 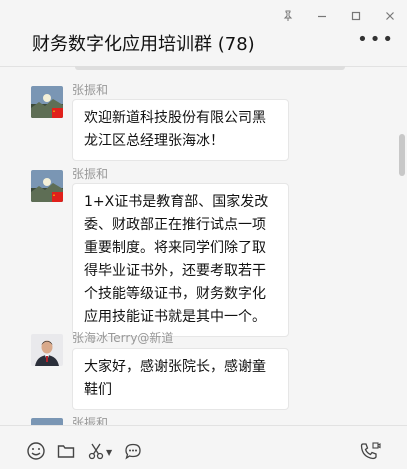 What do you see at coordinates (66, 451) in the screenshot?
I see `folder-icon` at bounding box center [66, 451].